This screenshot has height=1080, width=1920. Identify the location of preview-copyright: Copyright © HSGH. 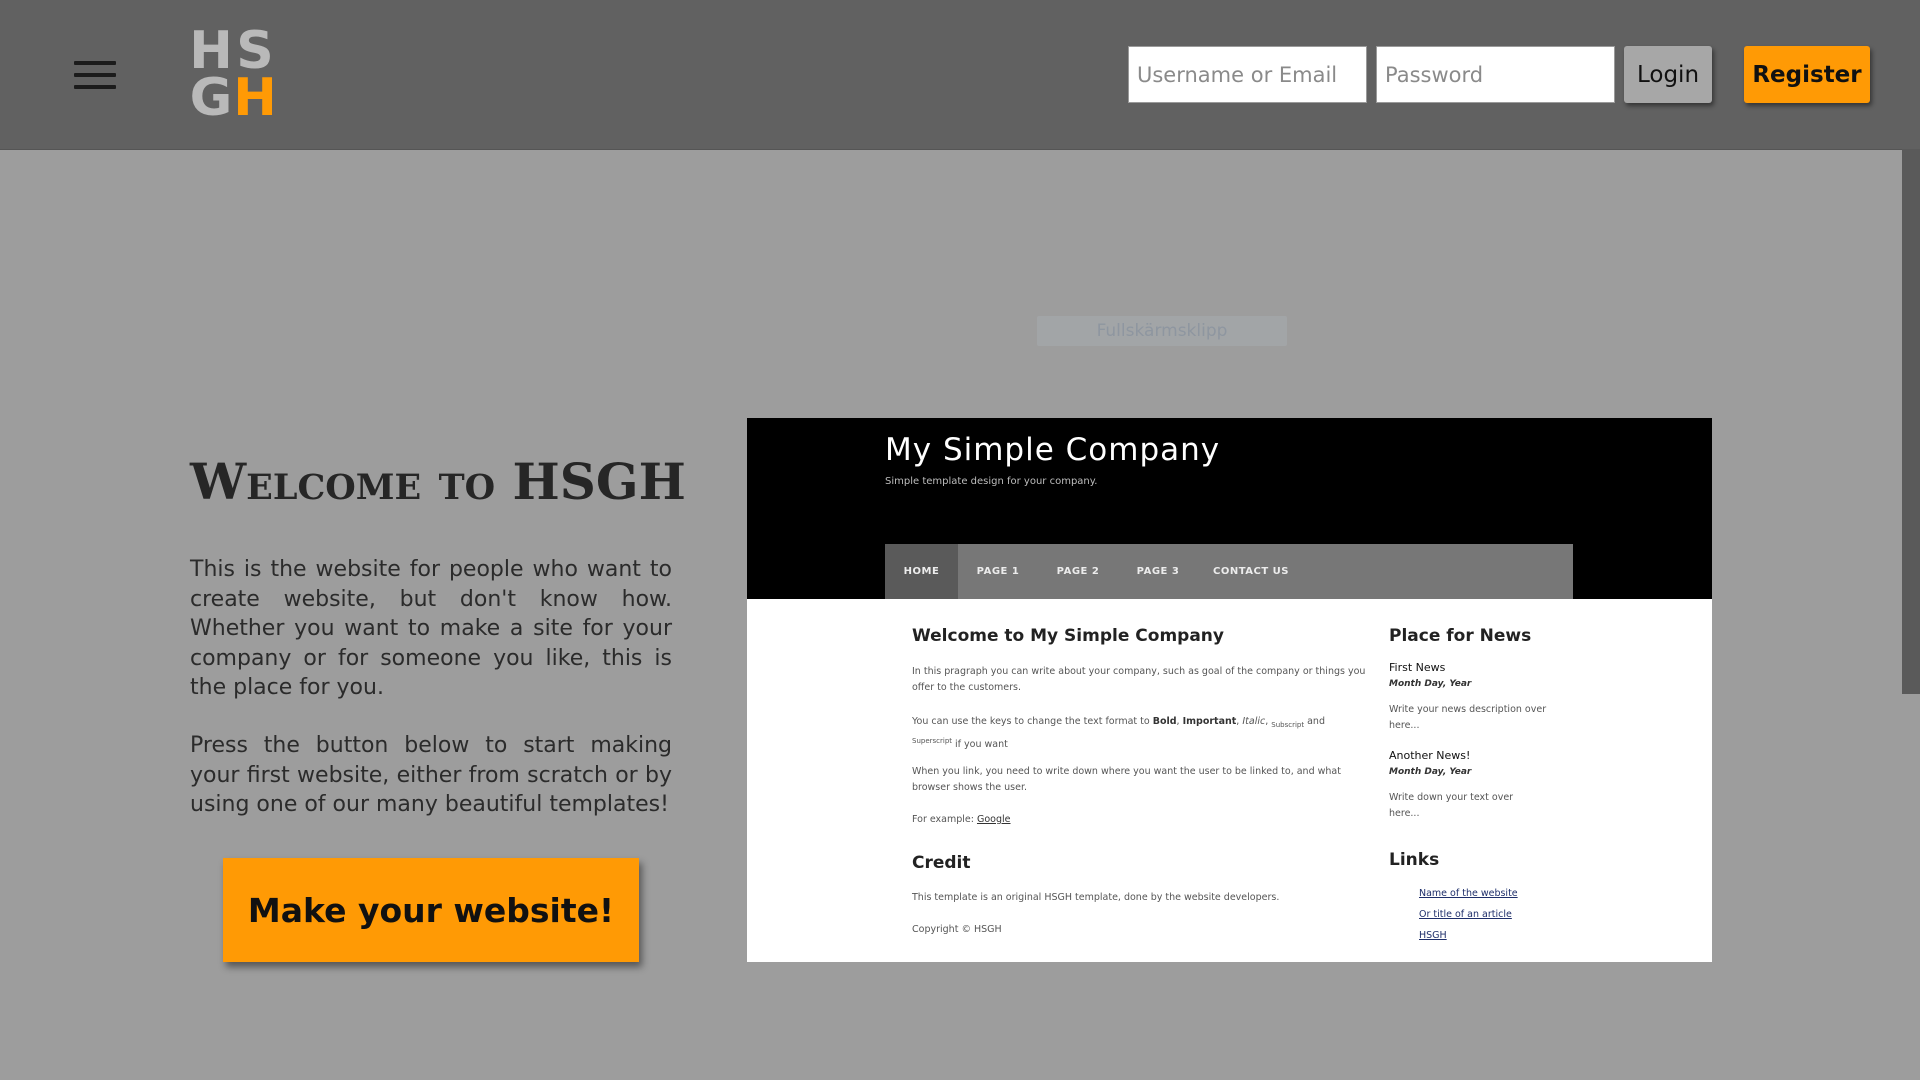
(957, 929).